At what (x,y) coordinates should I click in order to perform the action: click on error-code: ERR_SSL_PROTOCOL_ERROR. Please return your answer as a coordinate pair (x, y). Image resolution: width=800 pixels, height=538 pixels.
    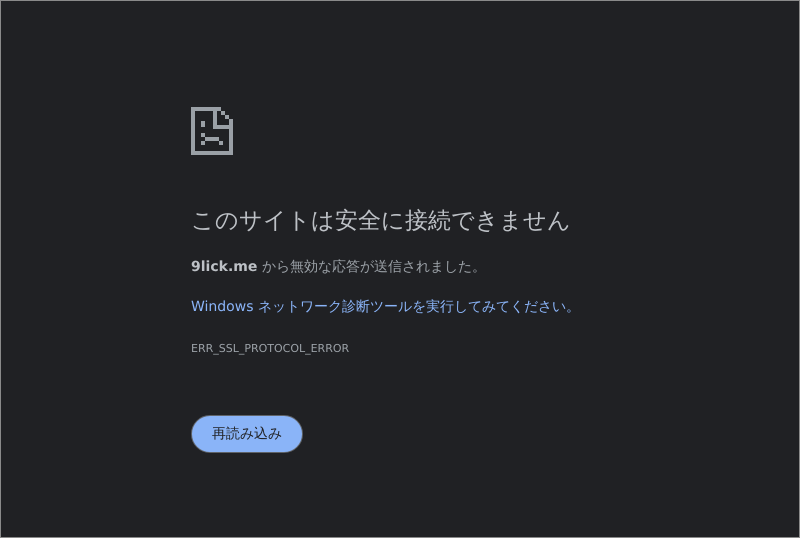
    Looking at the image, I should click on (270, 348).